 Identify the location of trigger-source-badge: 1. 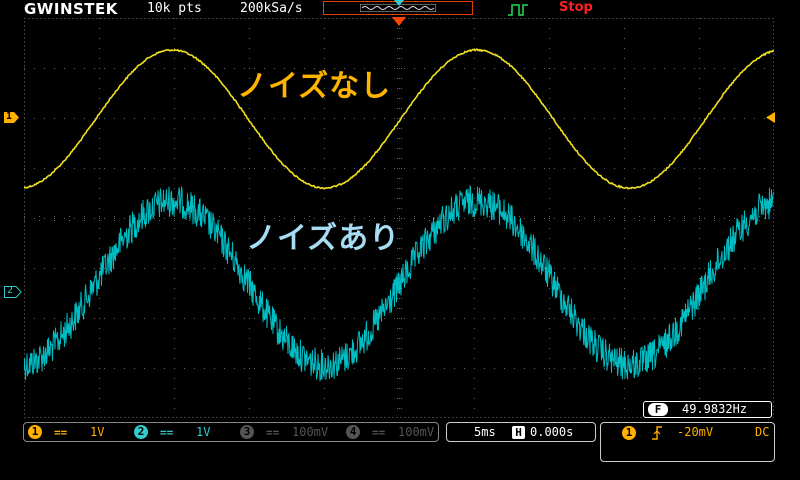
(629, 433).